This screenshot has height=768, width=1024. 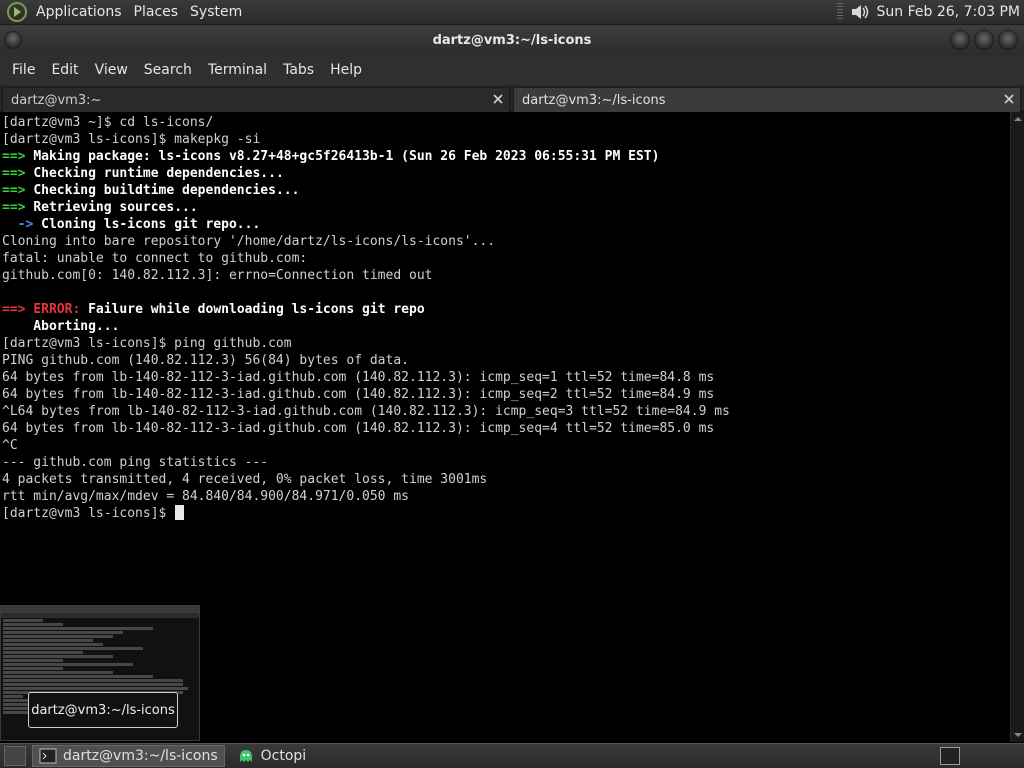 What do you see at coordinates (283, 756) in the screenshot?
I see `taskbar-item-label: Octopi` at bounding box center [283, 756].